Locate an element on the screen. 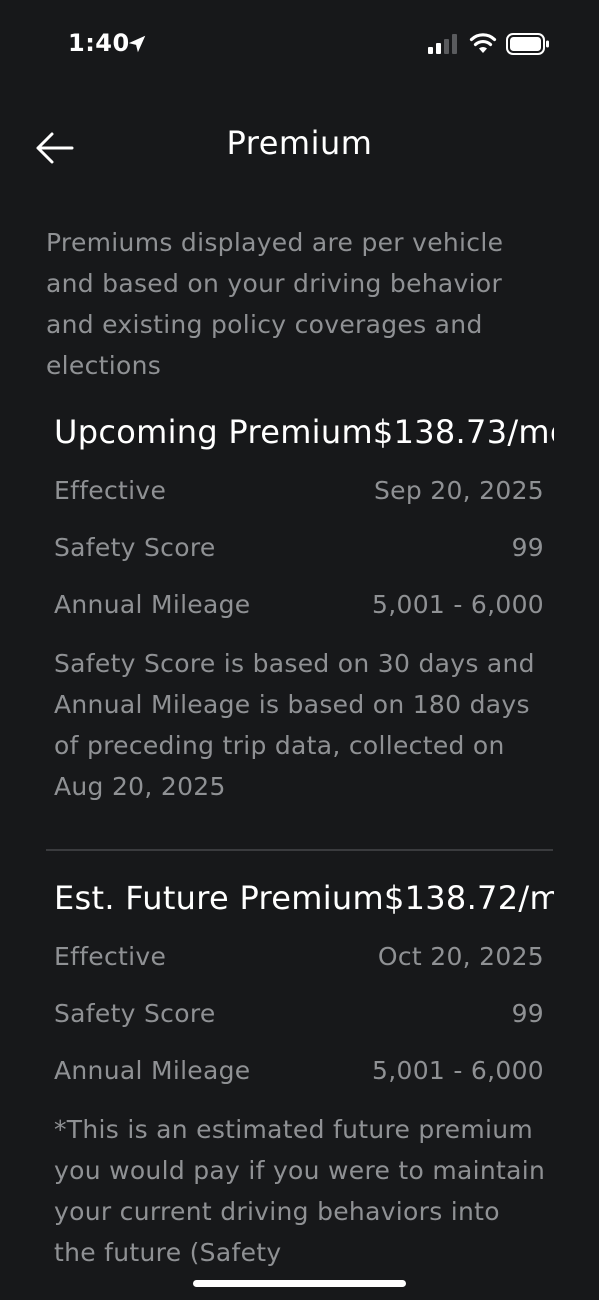  status-time: 1:40 is located at coordinates (99, 43).